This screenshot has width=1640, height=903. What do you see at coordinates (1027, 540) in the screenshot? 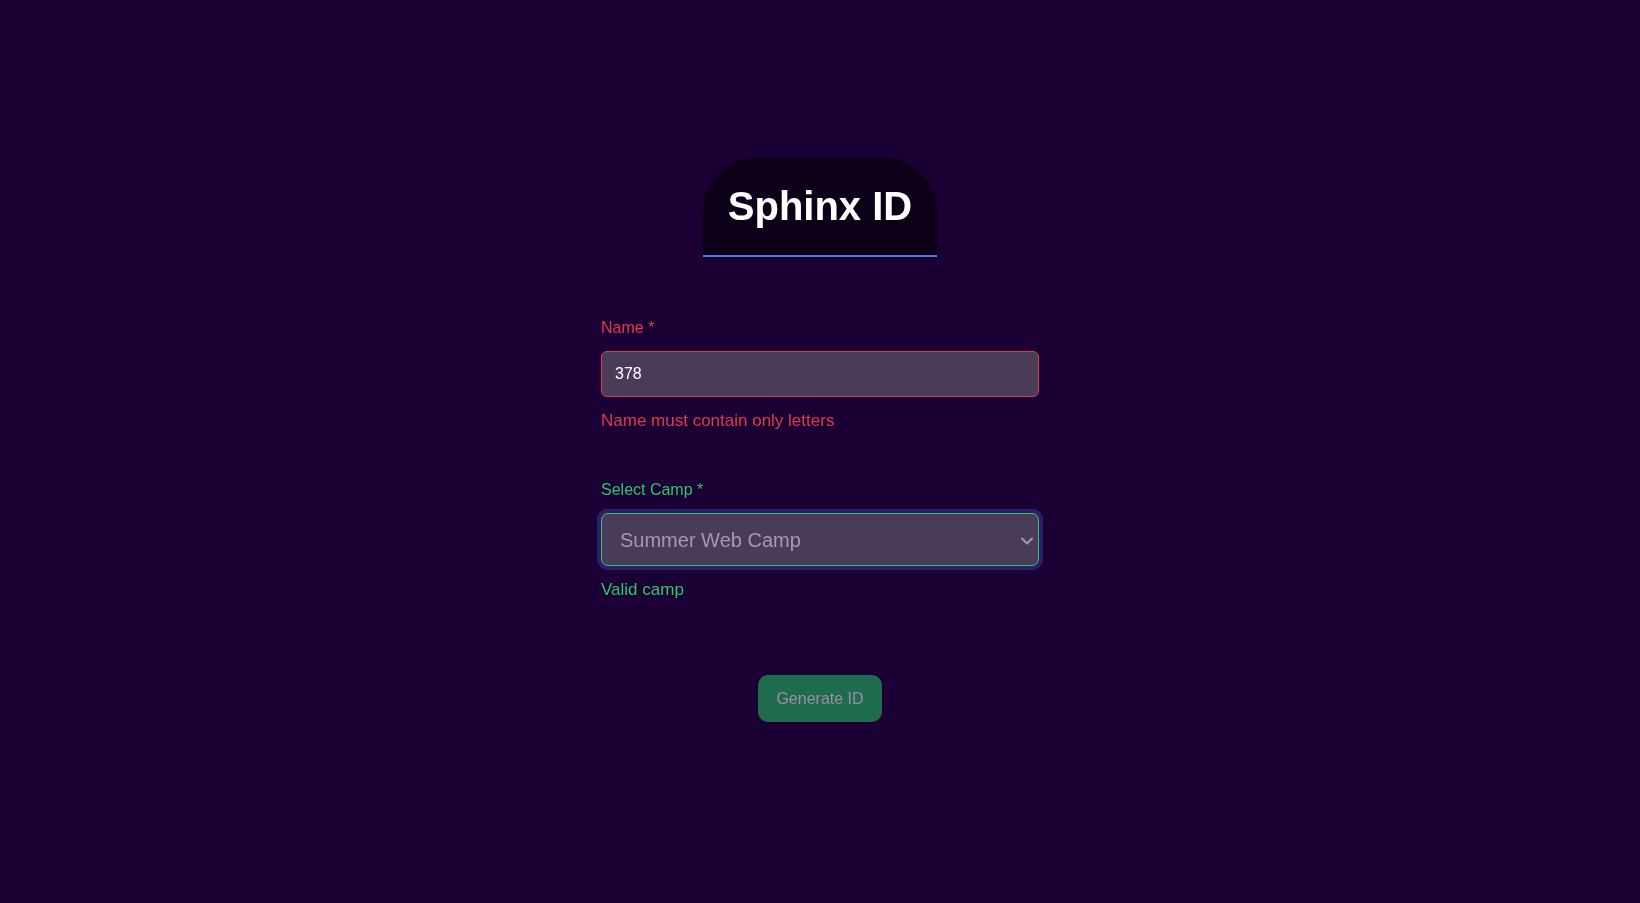
I see `chevron-down-icon` at bounding box center [1027, 540].